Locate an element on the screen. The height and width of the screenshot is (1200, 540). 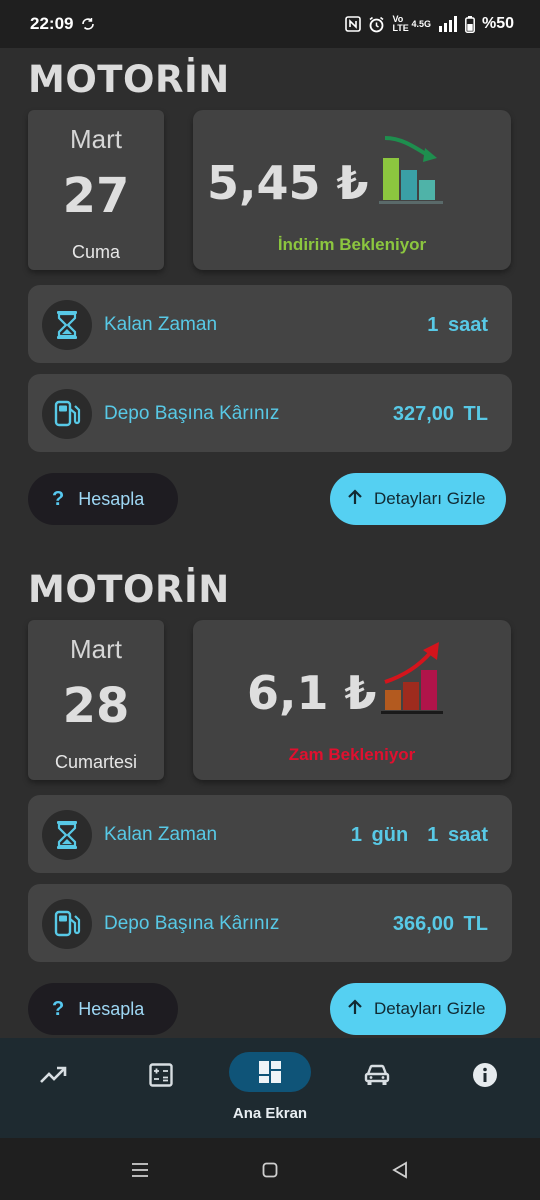
system-navigation-bar is located at coordinates (270, 1169).